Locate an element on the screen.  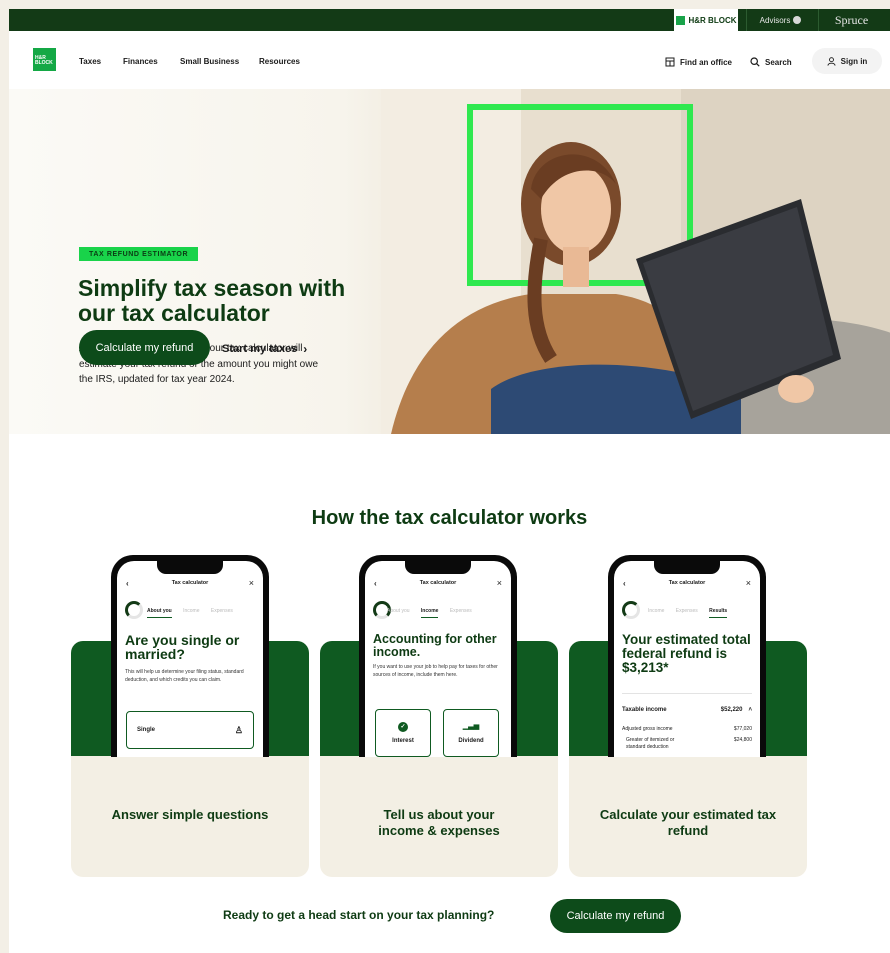
start-my-taxes-label: Start my taxes is located at coordinates (260, 349).